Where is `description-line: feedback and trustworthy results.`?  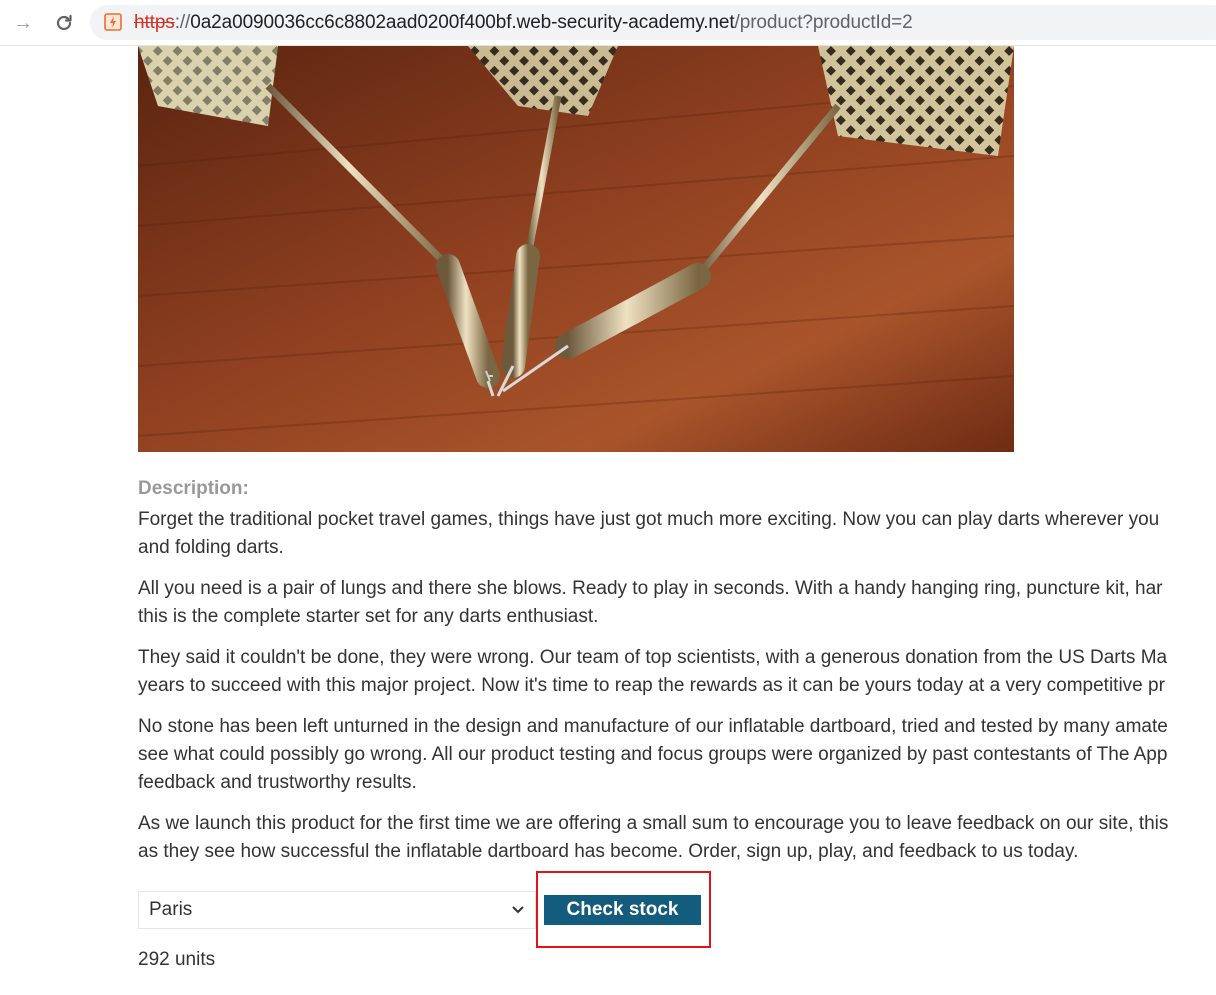 description-line: feedback and trustworthy results. is located at coordinates (277, 782).